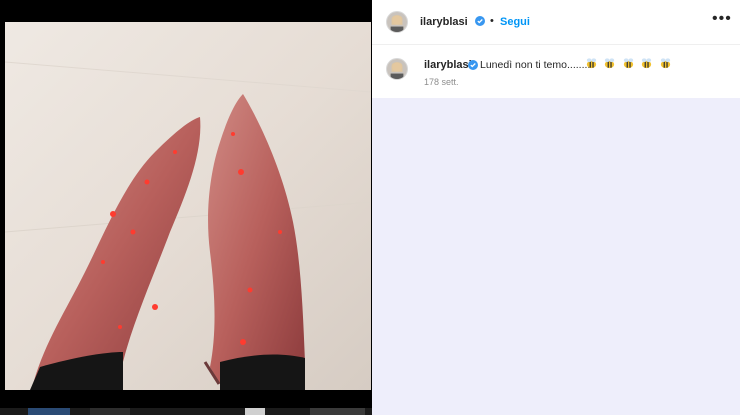 The width and height of the screenshot is (740, 415). What do you see at coordinates (556, 22) in the screenshot?
I see `post-header: ilaryblasi • Segui •••` at bounding box center [556, 22].